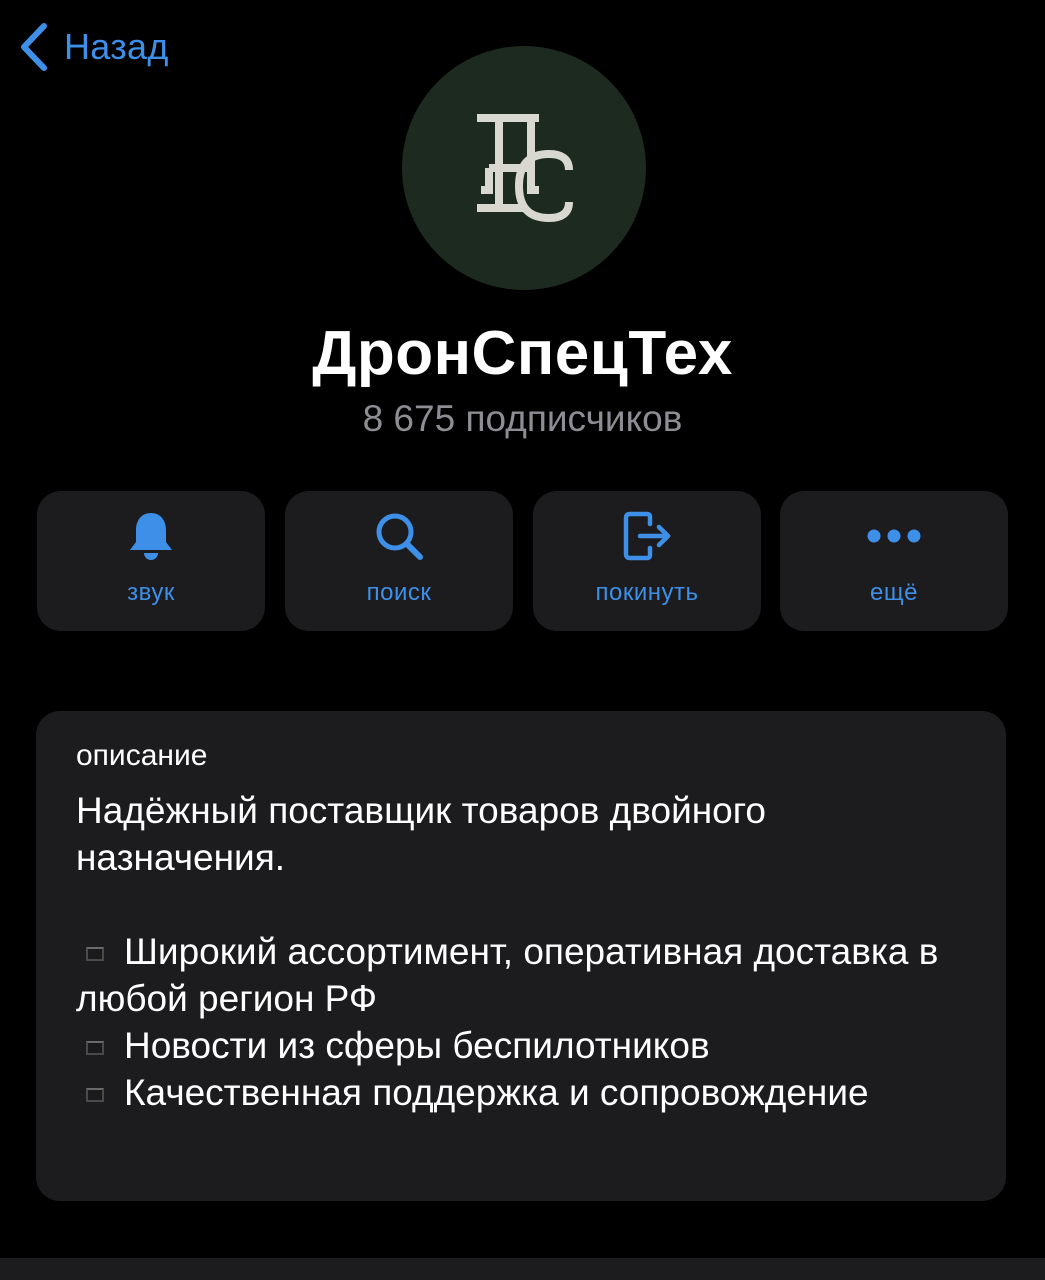  I want to click on back-button: Назад, so click(93, 47).